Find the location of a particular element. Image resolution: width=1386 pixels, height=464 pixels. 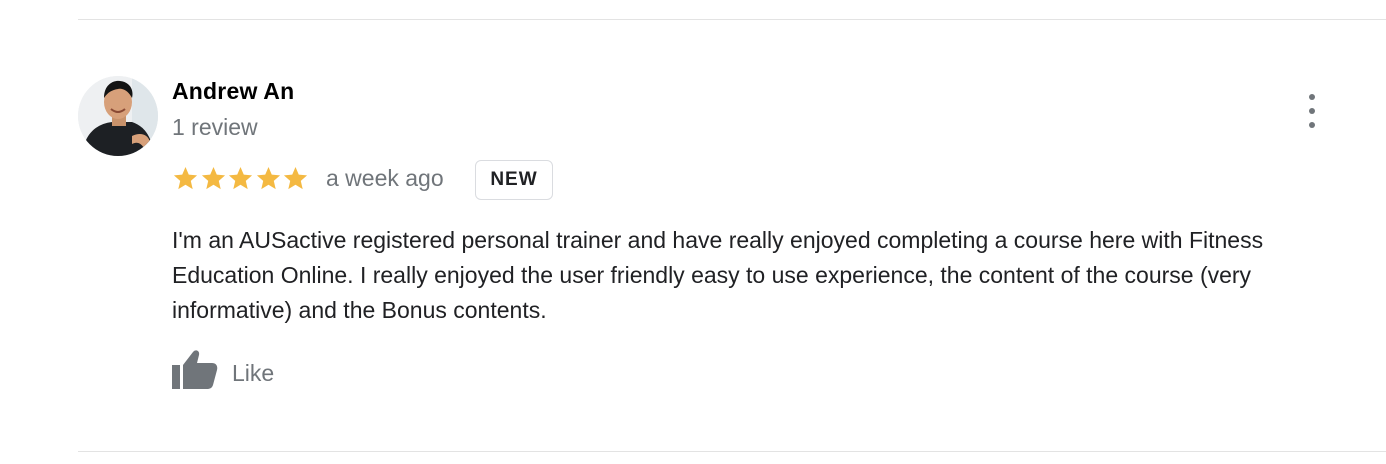

like-button: Like is located at coordinates (237, 370).